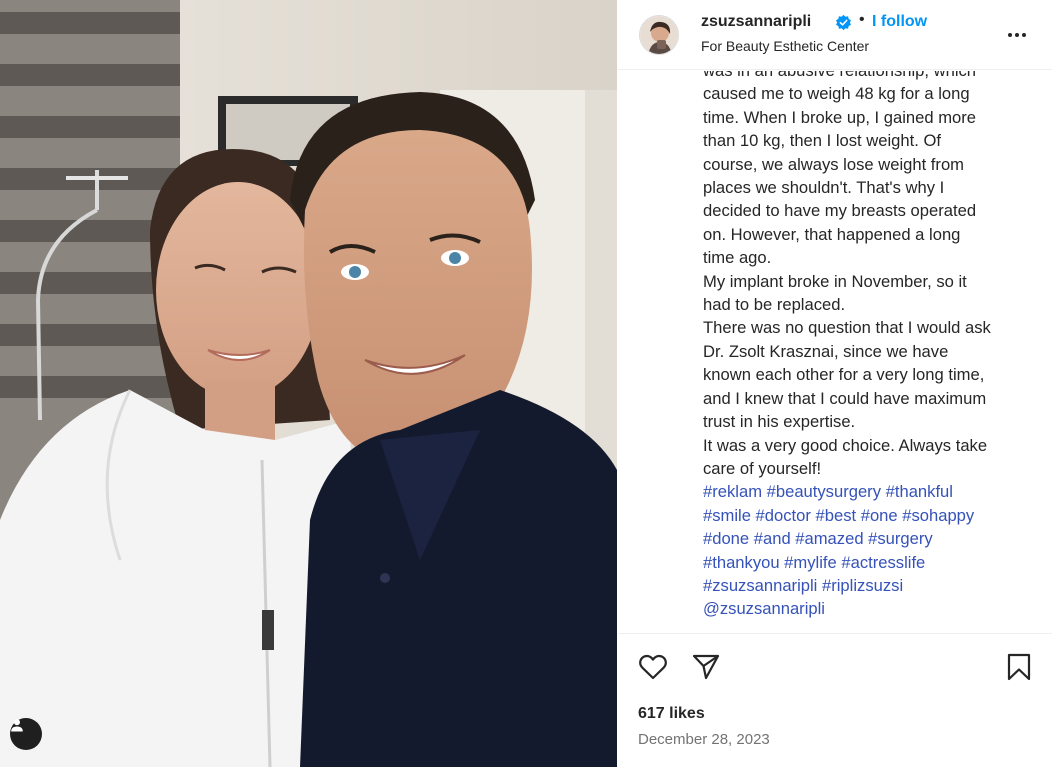  What do you see at coordinates (737, 258) in the screenshot?
I see `caption-line: time ago.` at bounding box center [737, 258].